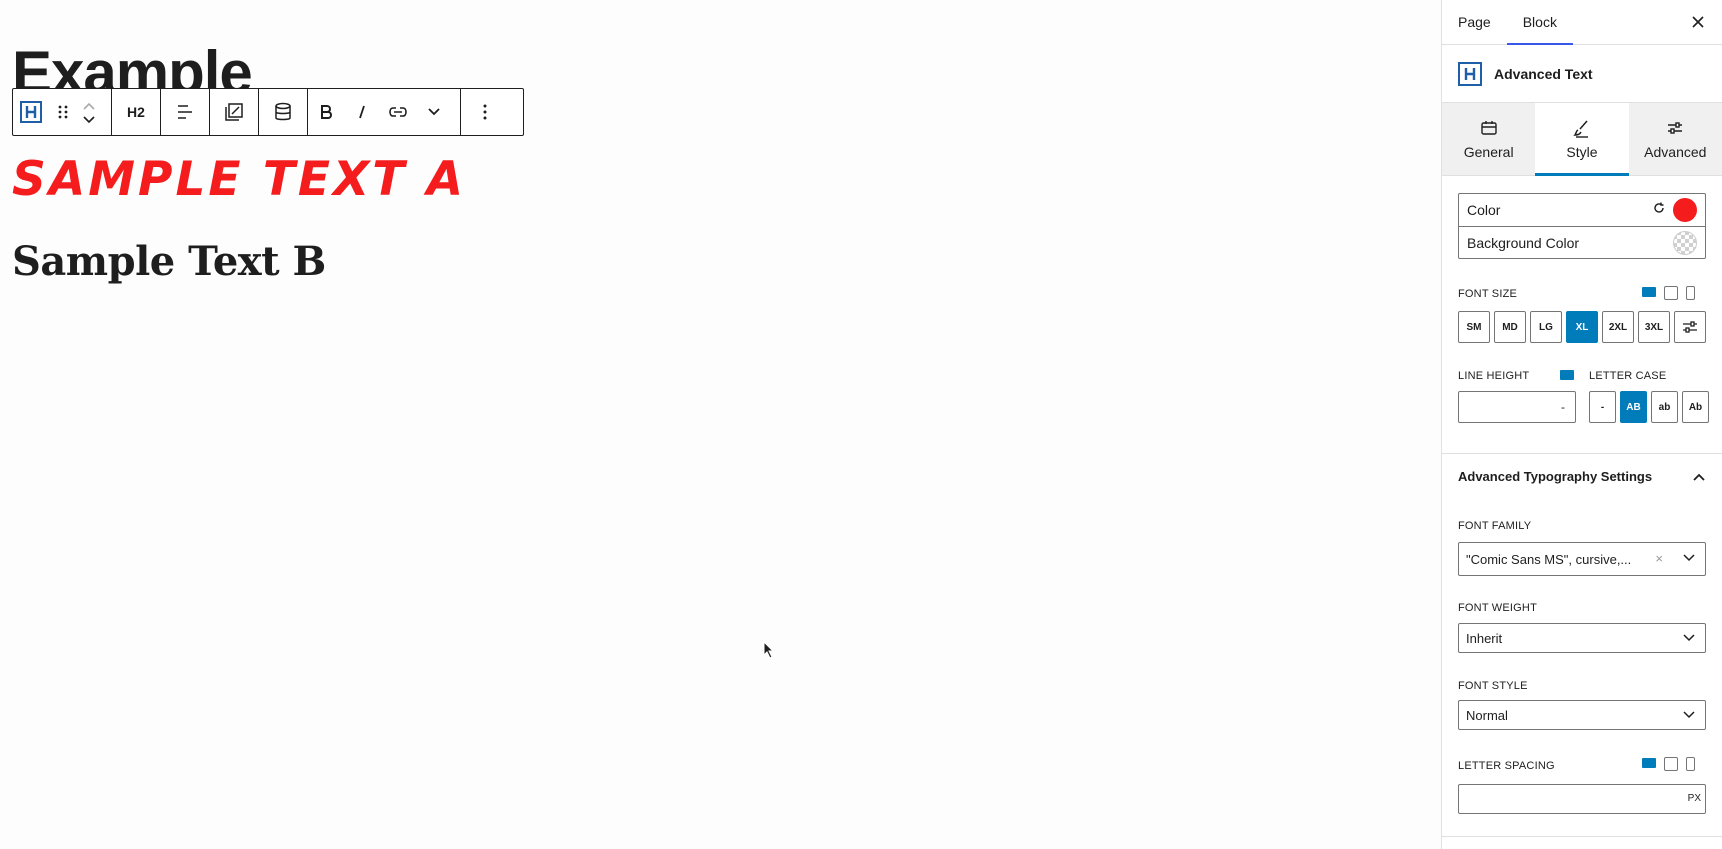  What do you see at coordinates (1685, 243) in the screenshot?
I see `background-color-swatch` at bounding box center [1685, 243].